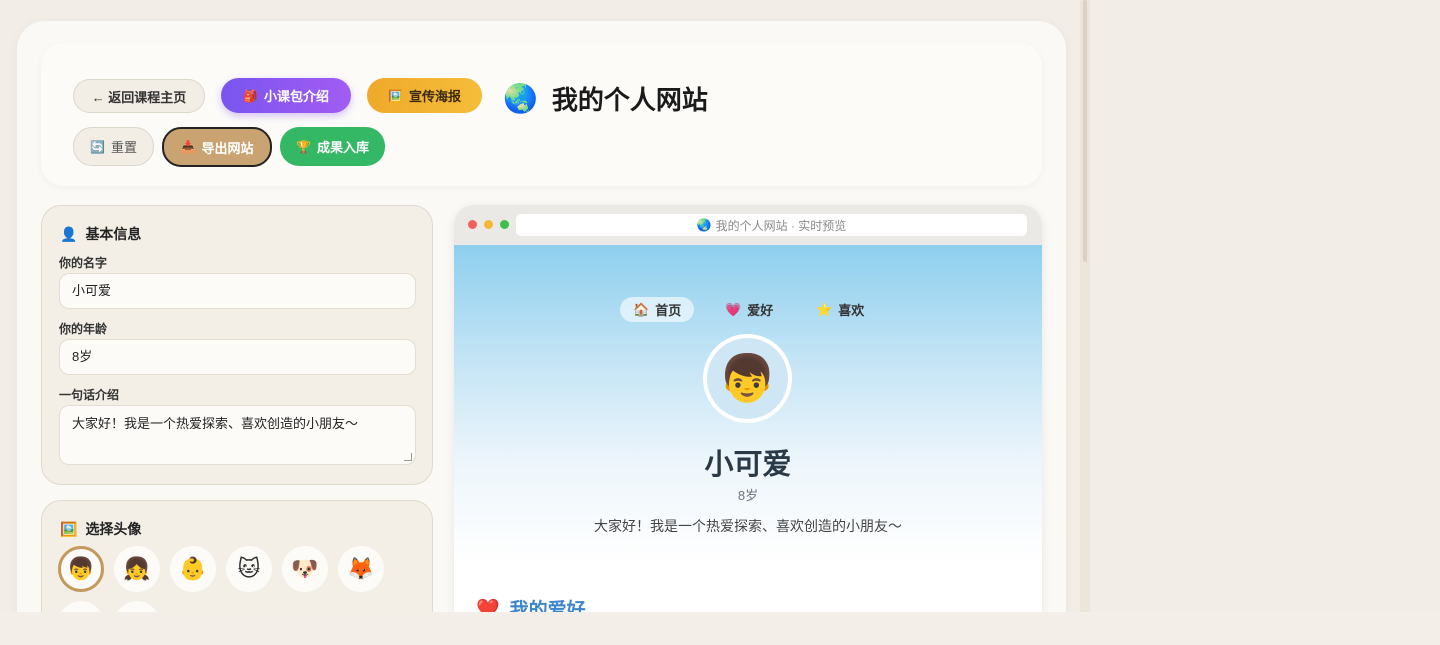 The image size is (1440, 645). What do you see at coordinates (113, 234) in the screenshot?
I see `basic-info-title-text: 基本信息` at bounding box center [113, 234].